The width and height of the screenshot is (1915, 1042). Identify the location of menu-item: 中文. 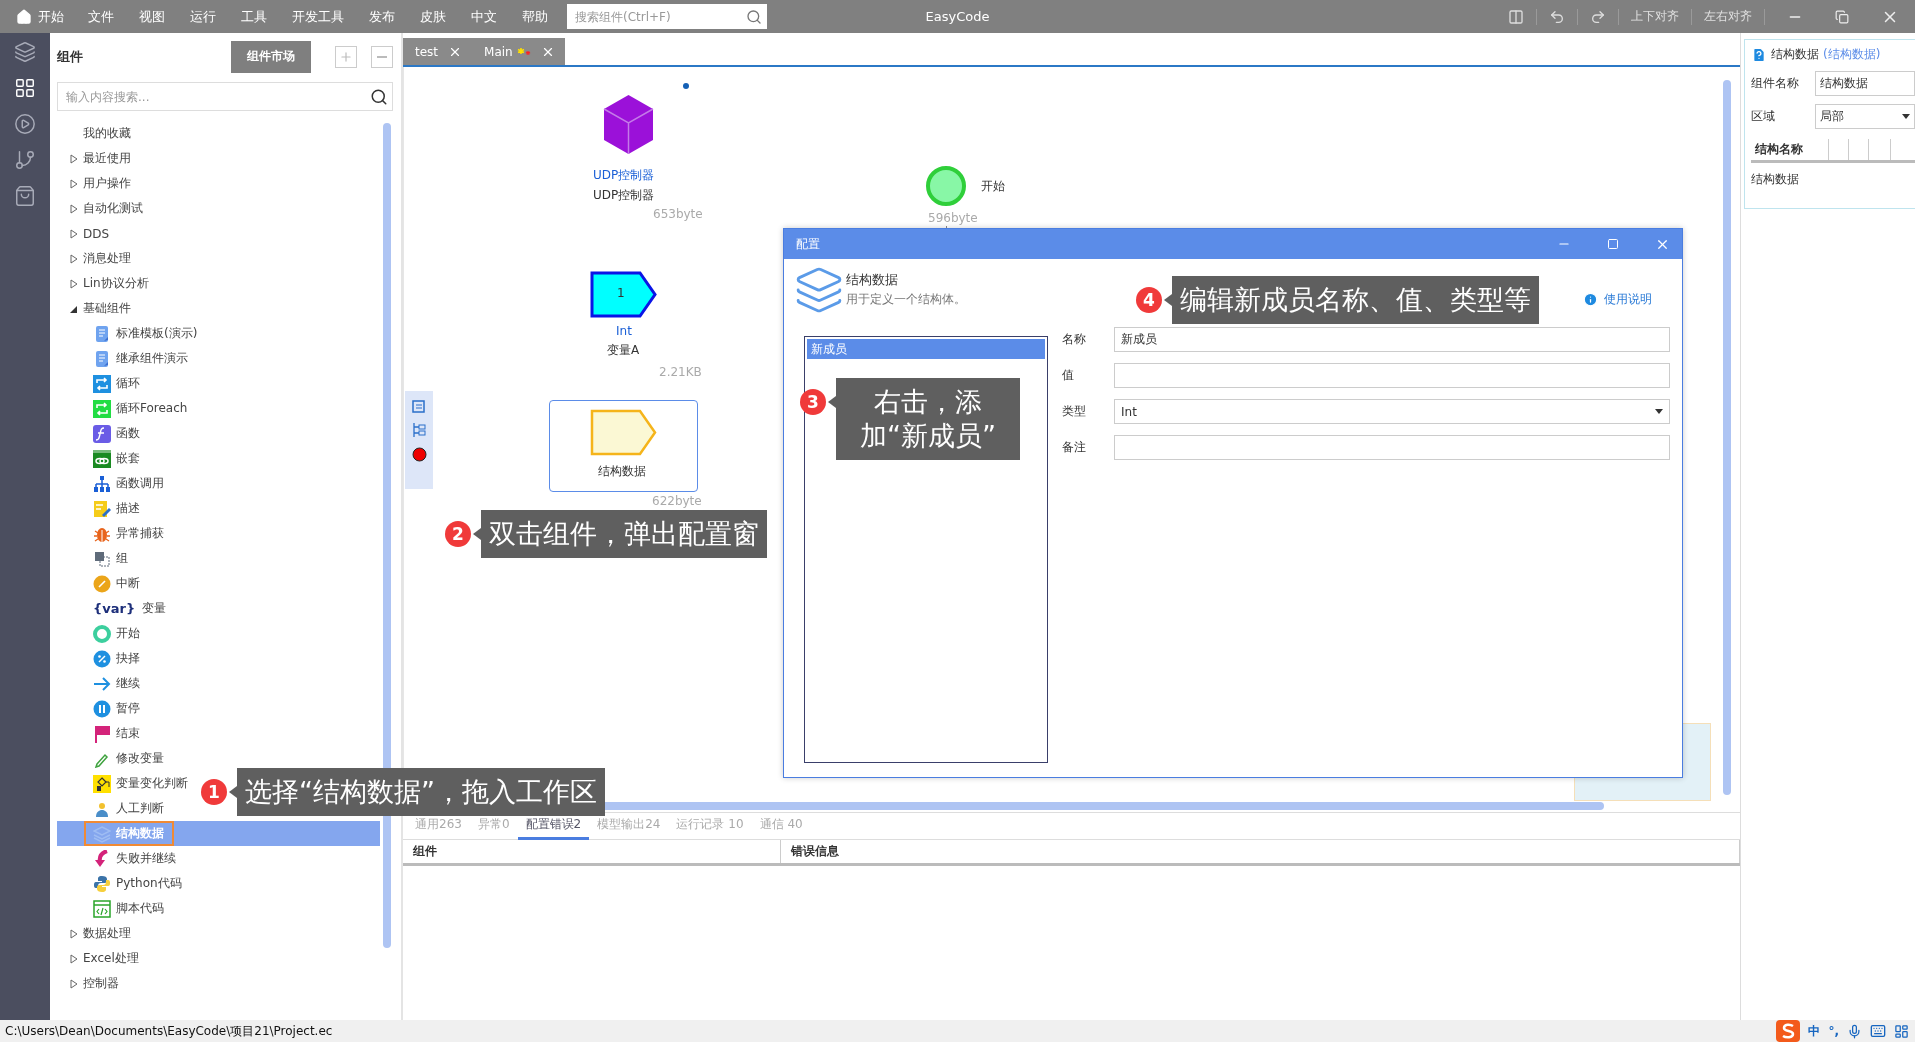
(484, 16).